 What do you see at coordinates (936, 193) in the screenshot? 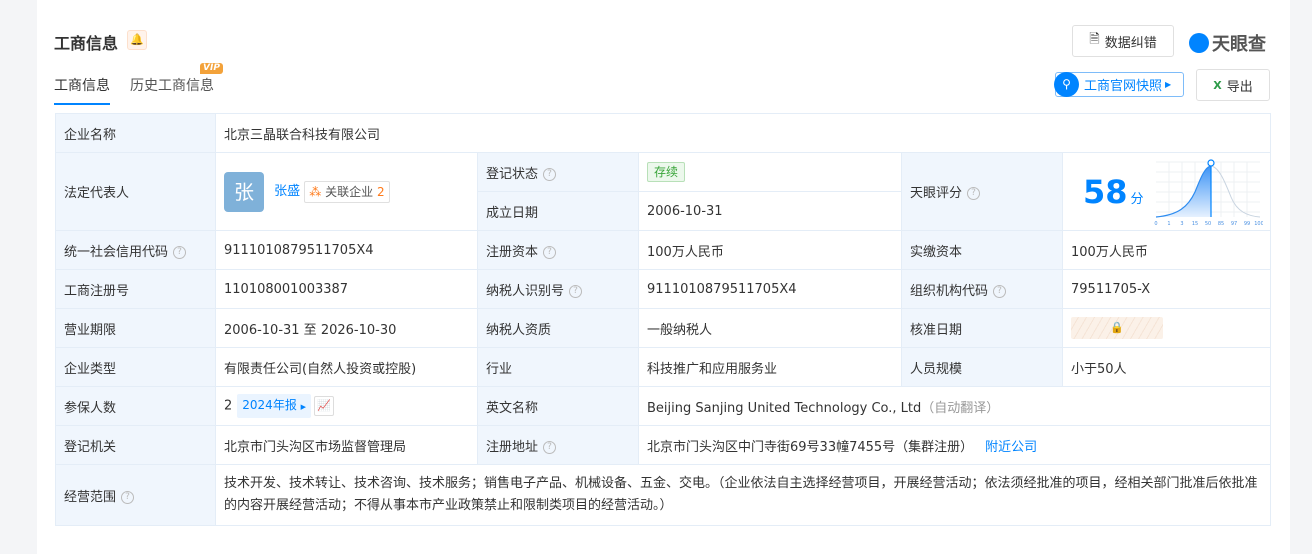
I see `label-text: 天眼评分` at bounding box center [936, 193].